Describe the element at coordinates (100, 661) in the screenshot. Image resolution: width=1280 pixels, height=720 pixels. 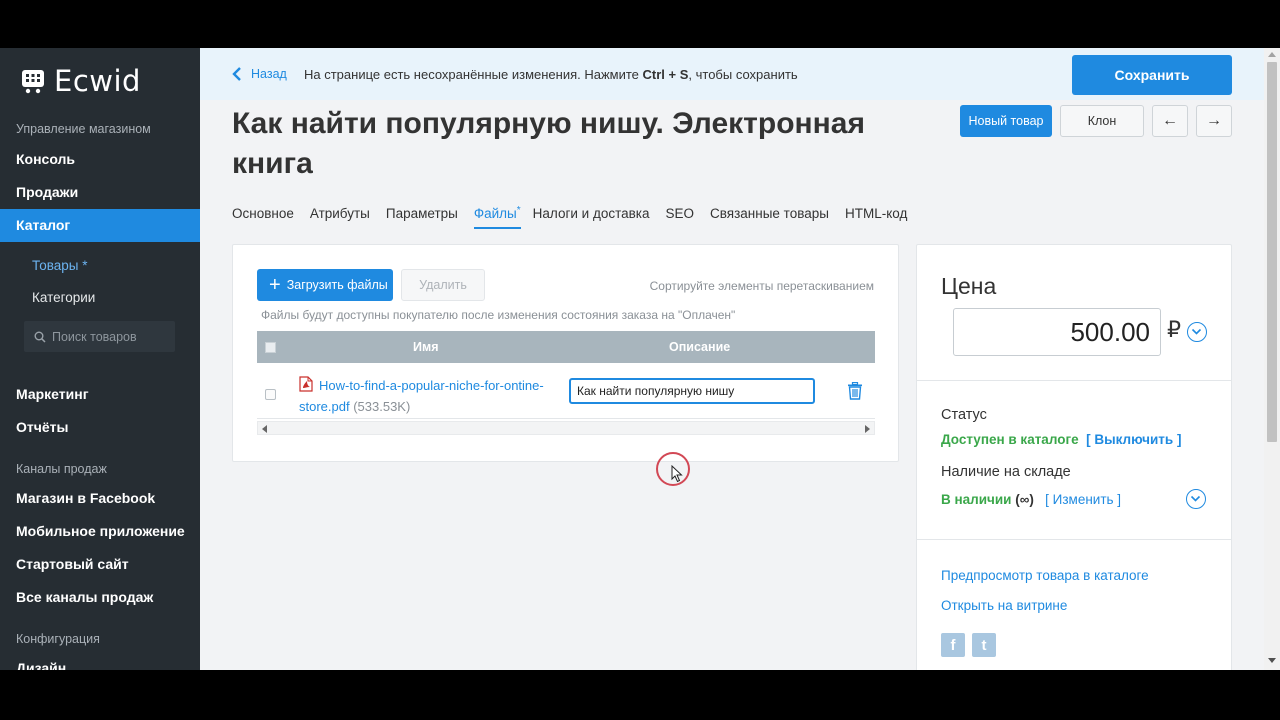
I see `sidebar-item-design: Дизайн` at that location.